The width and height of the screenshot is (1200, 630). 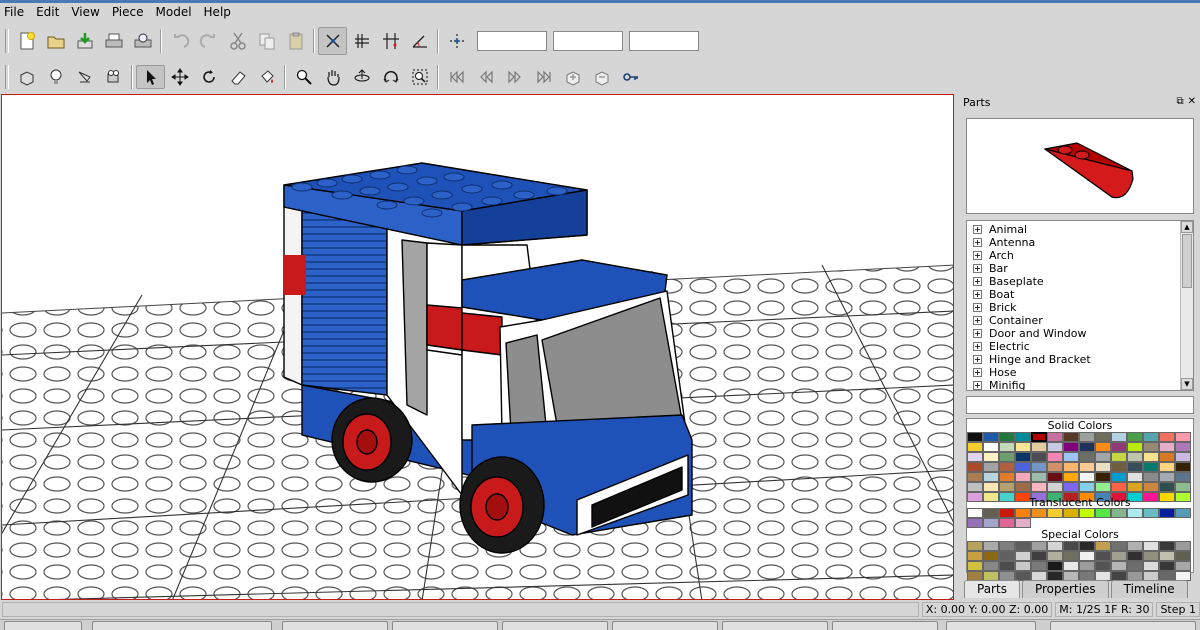 I want to click on translucent-colors-grid, so click(x=1079, y=518).